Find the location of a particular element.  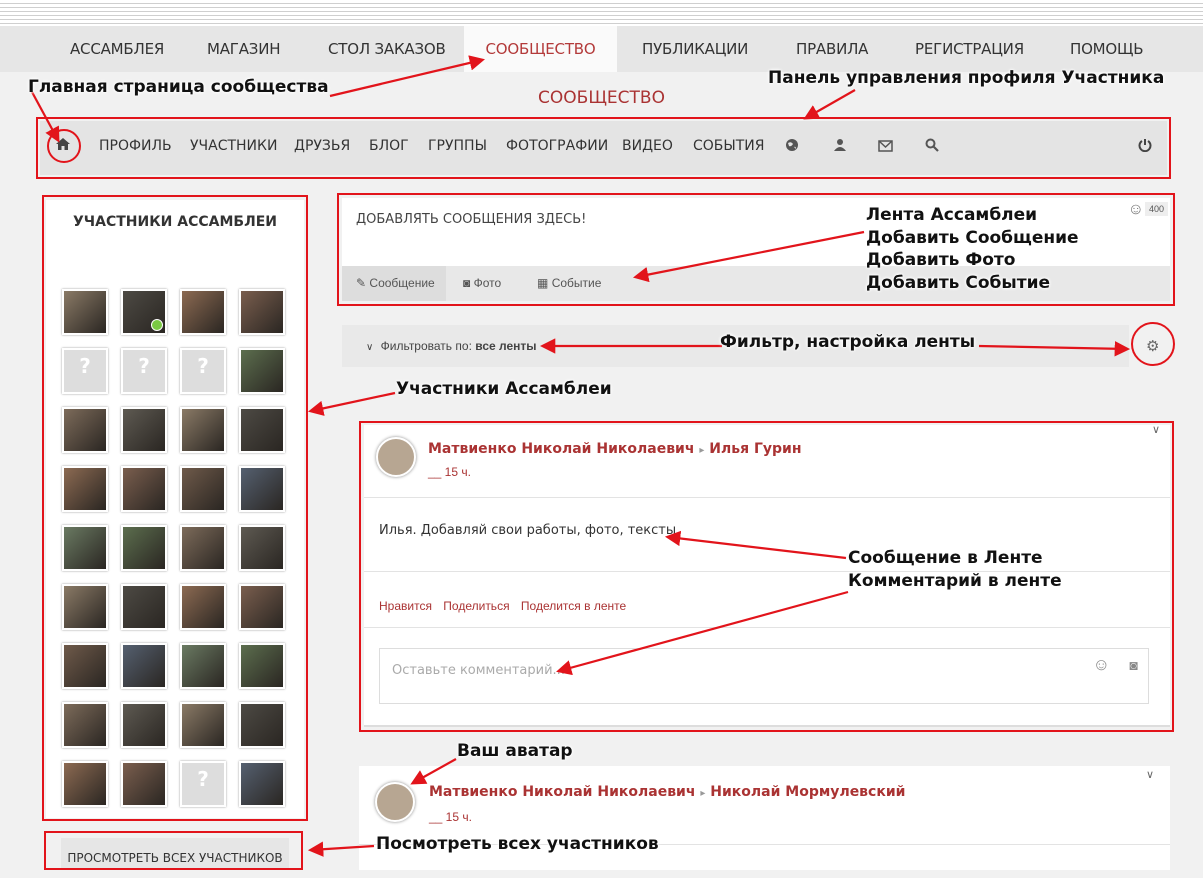

top-nav-orders: СТОЛ ЗАКАЗОВ is located at coordinates (387, 49).